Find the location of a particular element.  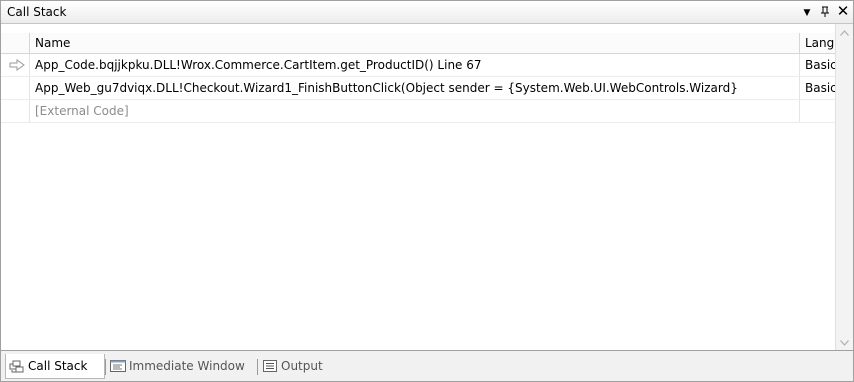

scroll-down-icon is located at coordinates (844, 342).